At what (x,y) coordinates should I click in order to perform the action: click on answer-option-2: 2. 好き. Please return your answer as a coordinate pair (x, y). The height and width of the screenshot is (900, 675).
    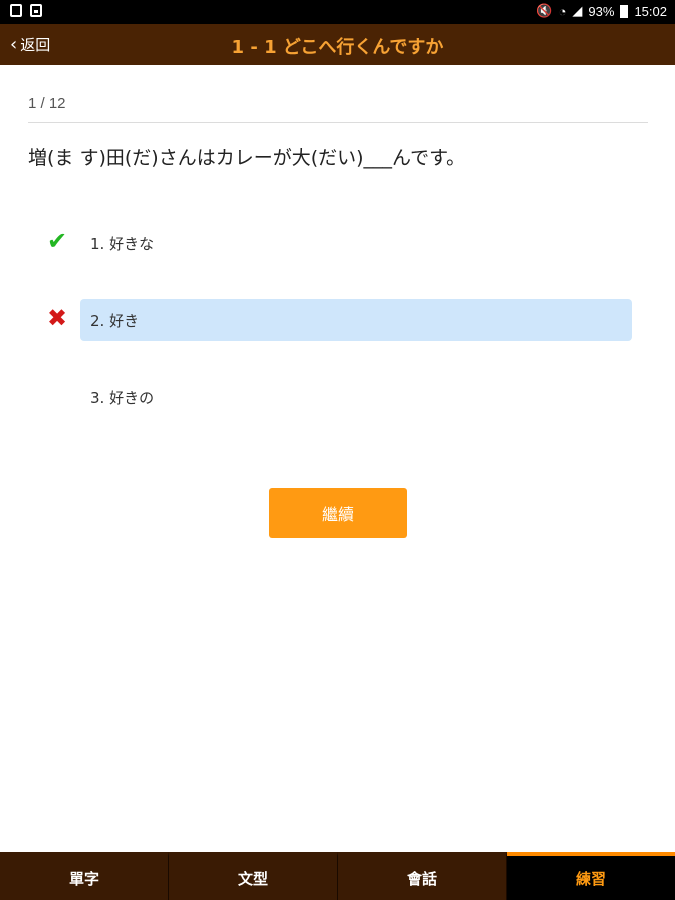
    Looking at the image, I should click on (356, 320).